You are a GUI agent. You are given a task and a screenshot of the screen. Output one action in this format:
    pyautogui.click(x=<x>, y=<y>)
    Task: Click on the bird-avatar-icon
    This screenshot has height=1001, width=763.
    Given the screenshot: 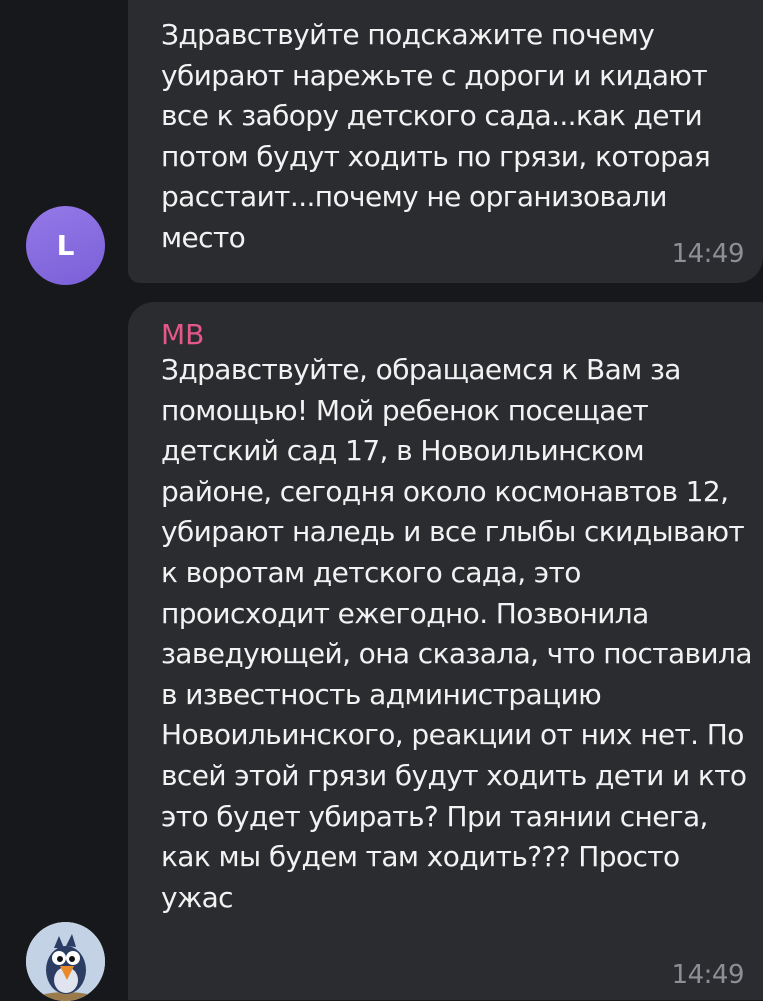 What is the action you would take?
    pyautogui.click(x=65, y=961)
    